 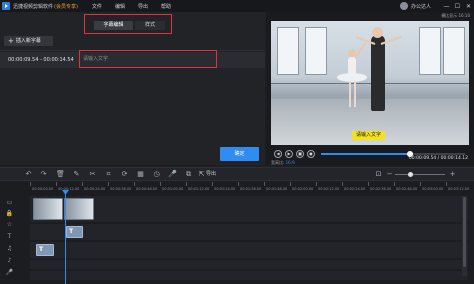 What do you see at coordinates (9, 236) in the screenshot?
I see `text-track-icon: T` at bounding box center [9, 236].